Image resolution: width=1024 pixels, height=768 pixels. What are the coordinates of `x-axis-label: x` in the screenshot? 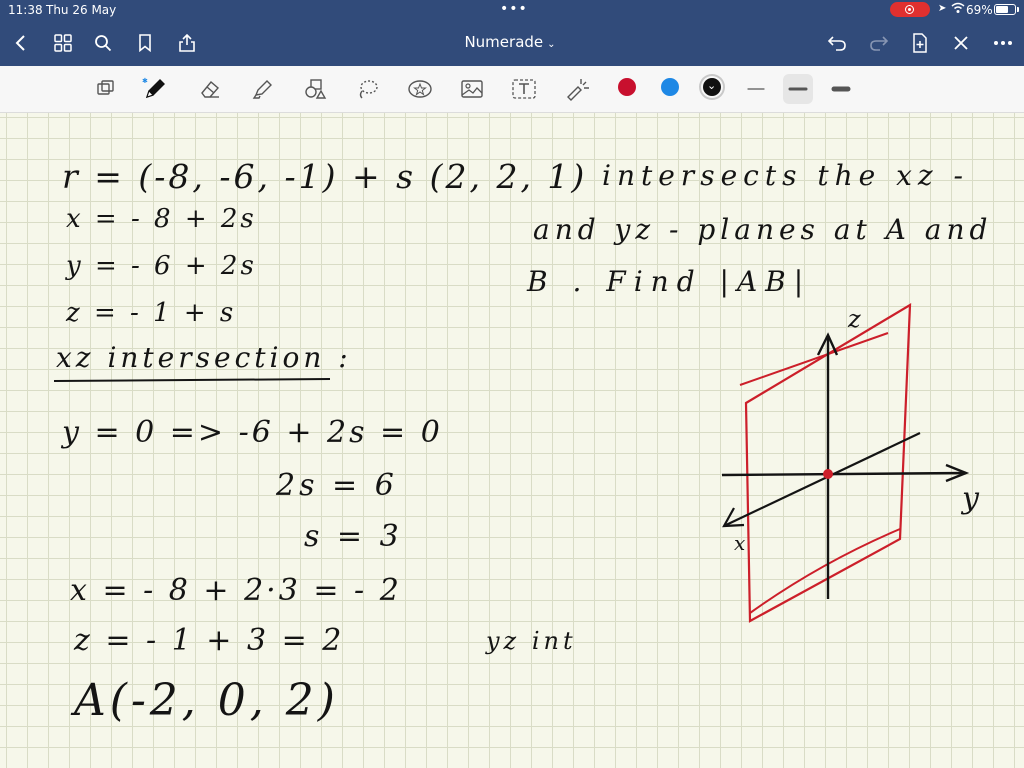 It's located at (740, 543).